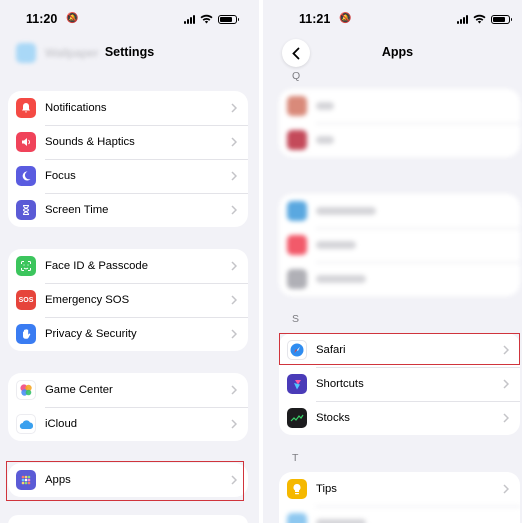  I want to click on row-label: Face ID & Passcode, so click(96, 266).